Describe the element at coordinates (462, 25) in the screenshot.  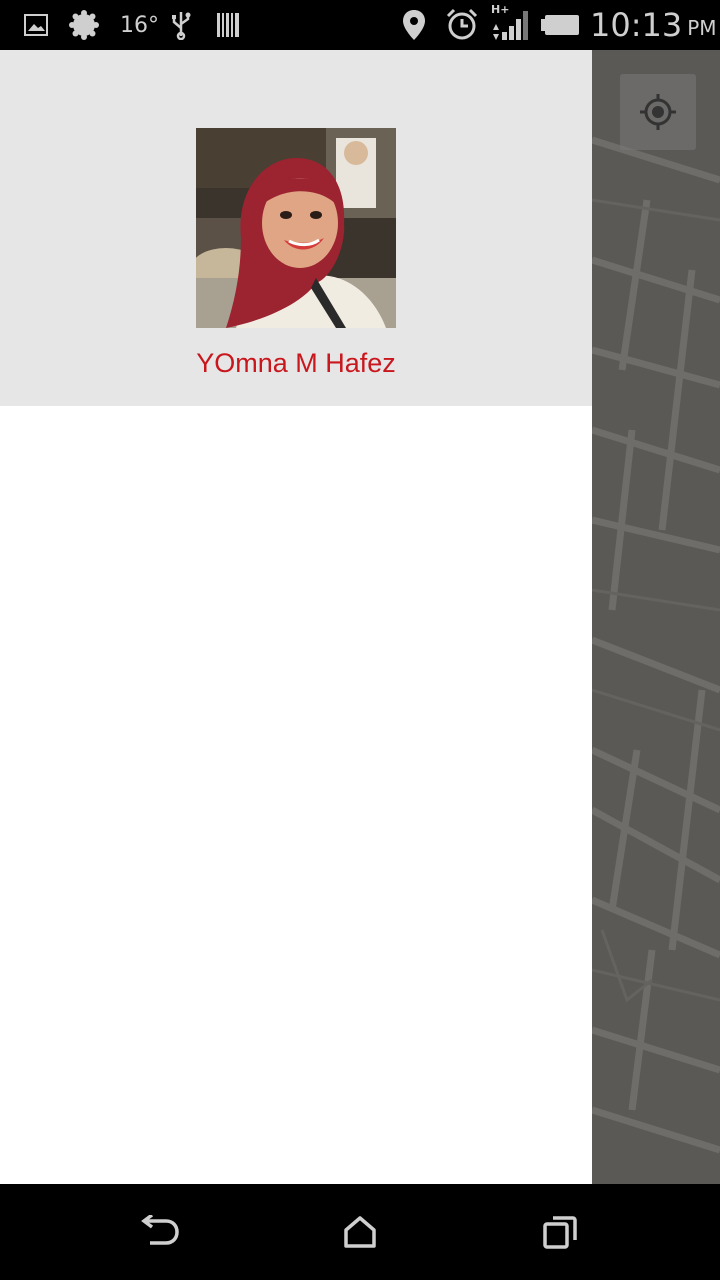
I see `alarm-icon` at that location.